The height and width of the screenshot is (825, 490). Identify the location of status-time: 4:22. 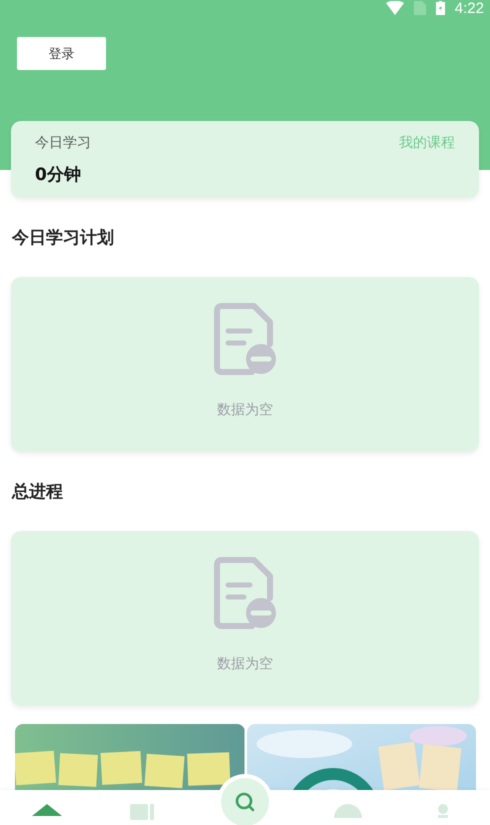
(469, 8).